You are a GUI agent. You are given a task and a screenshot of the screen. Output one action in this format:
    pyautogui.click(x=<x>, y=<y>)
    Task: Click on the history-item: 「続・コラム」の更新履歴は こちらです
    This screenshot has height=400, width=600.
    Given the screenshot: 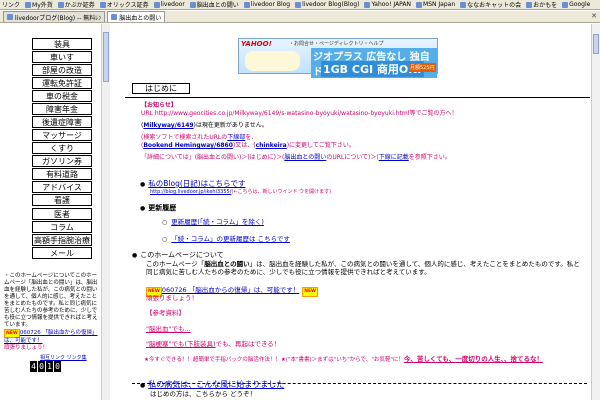 What is the action you would take?
    pyautogui.click(x=226, y=239)
    